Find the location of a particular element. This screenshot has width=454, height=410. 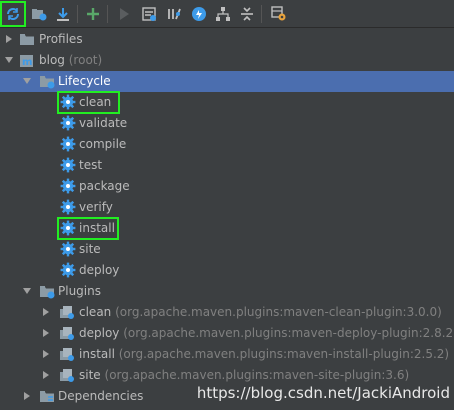

phase-label: compile is located at coordinates (103, 144).